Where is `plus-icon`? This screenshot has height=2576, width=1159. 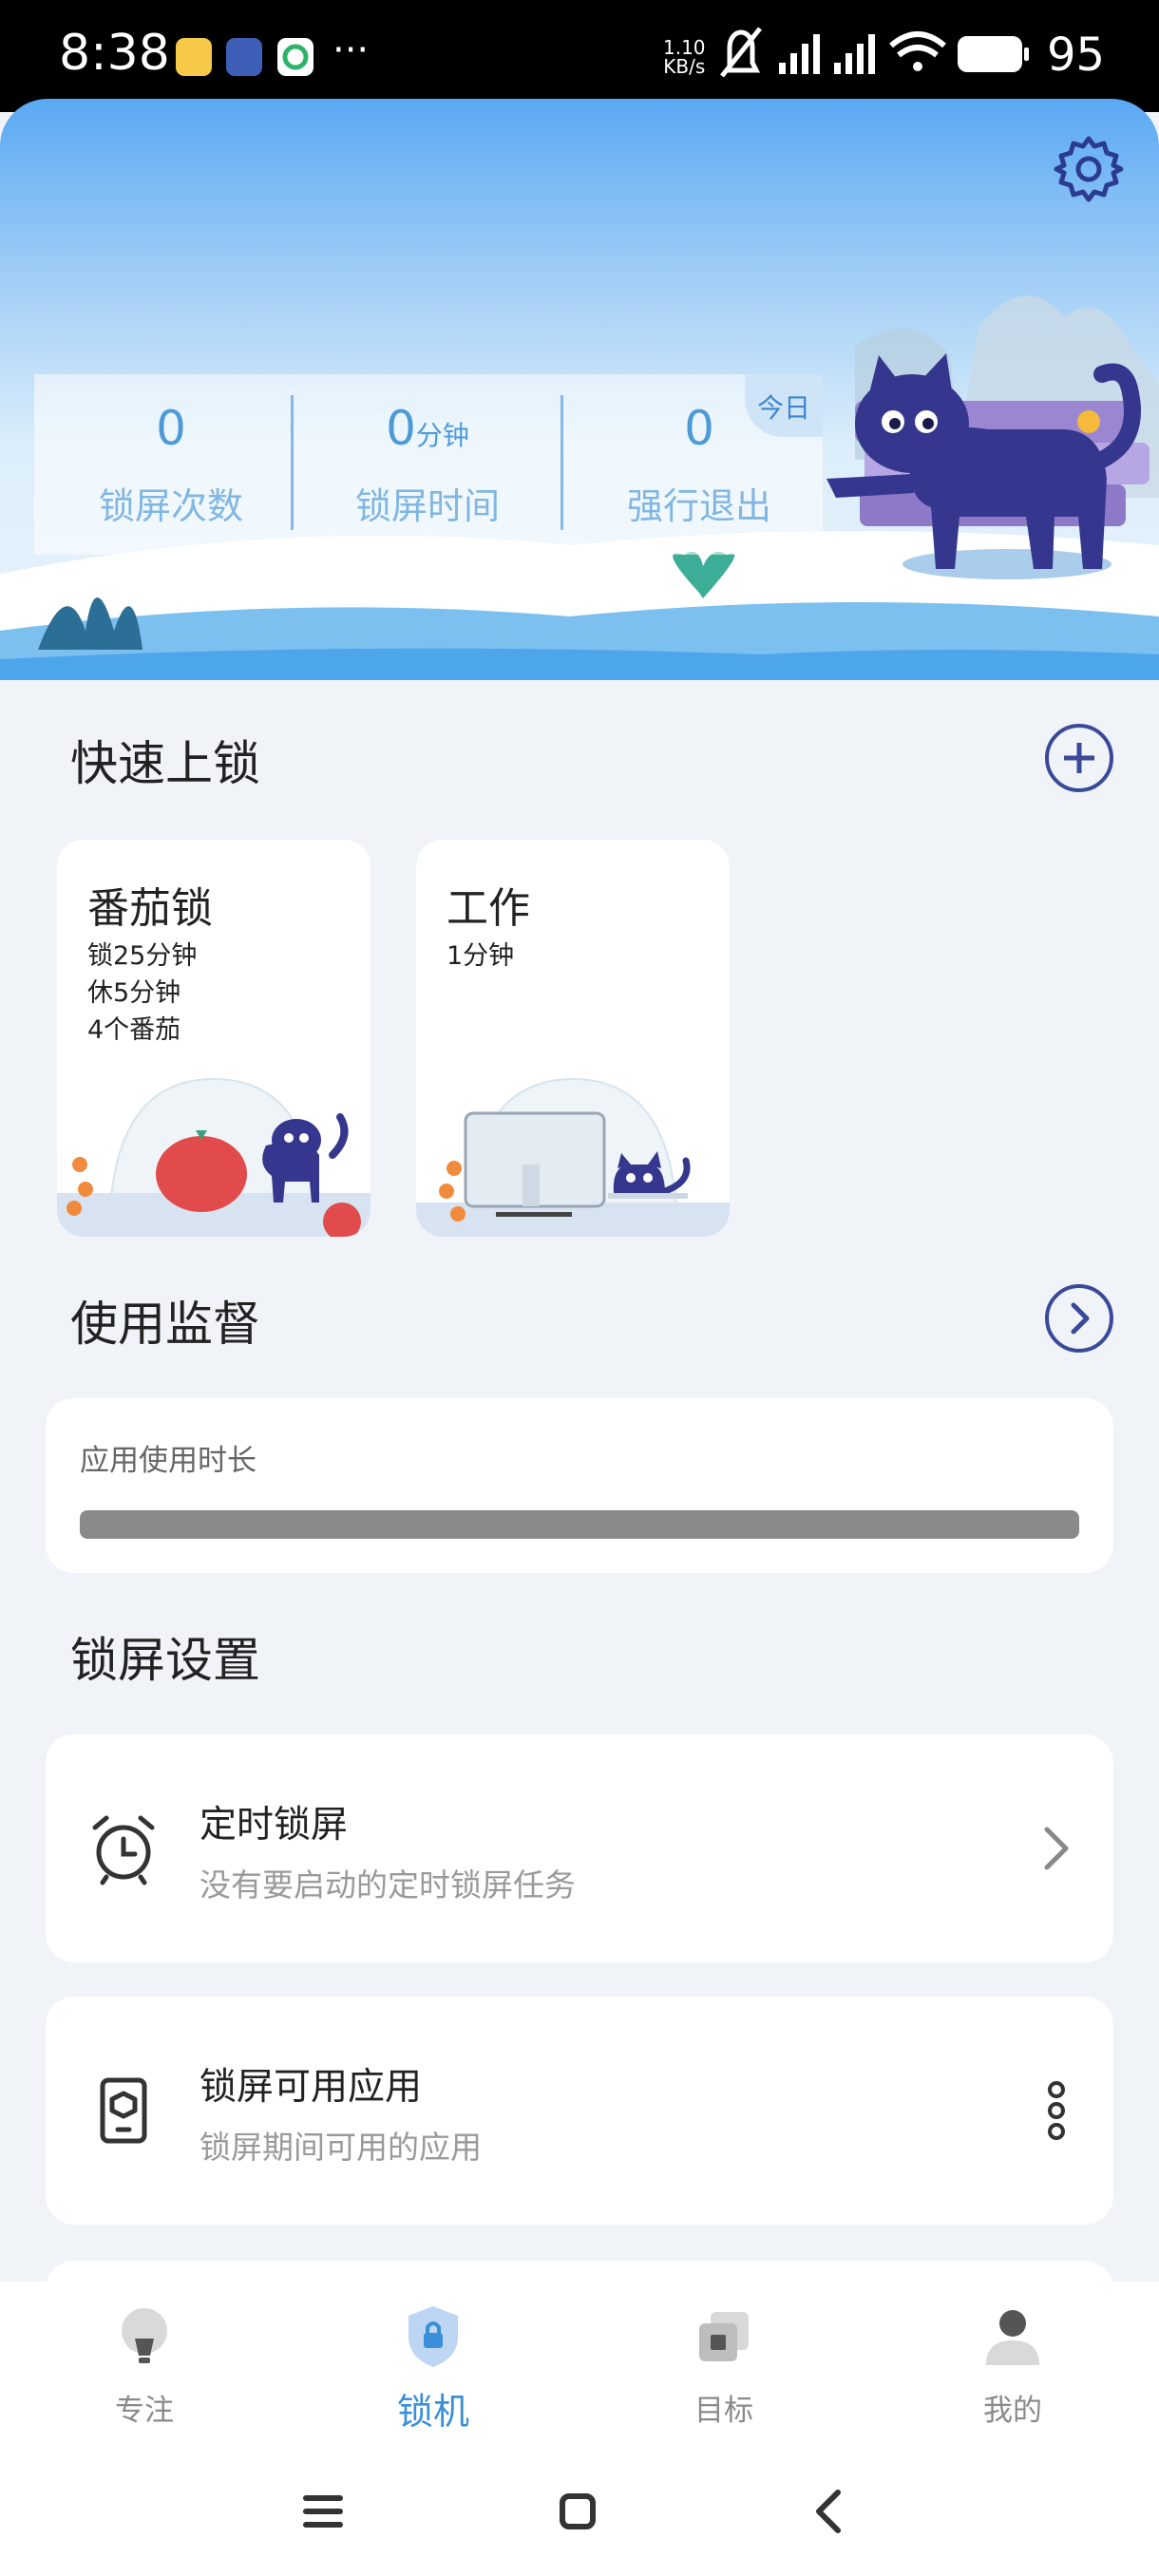 plus-icon is located at coordinates (1079, 758).